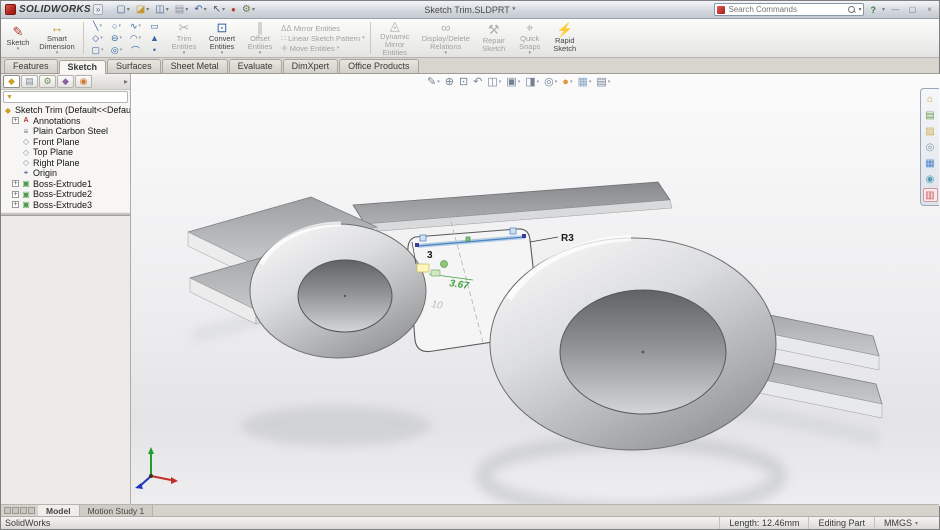 The image size is (940, 530). Describe the element at coordinates (116, 510) in the screenshot. I see `tab-motion-study: Motion Study 1` at that location.